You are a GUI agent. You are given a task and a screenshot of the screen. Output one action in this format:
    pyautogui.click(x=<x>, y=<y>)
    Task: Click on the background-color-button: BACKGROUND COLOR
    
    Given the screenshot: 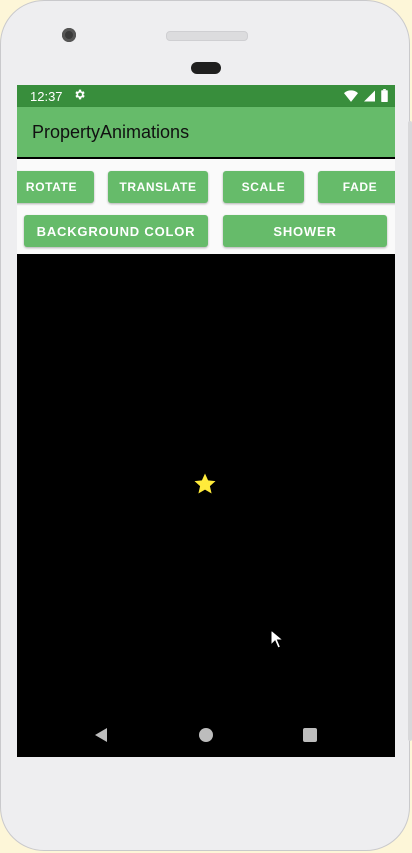 What is the action you would take?
    pyautogui.click(x=116, y=231)
    